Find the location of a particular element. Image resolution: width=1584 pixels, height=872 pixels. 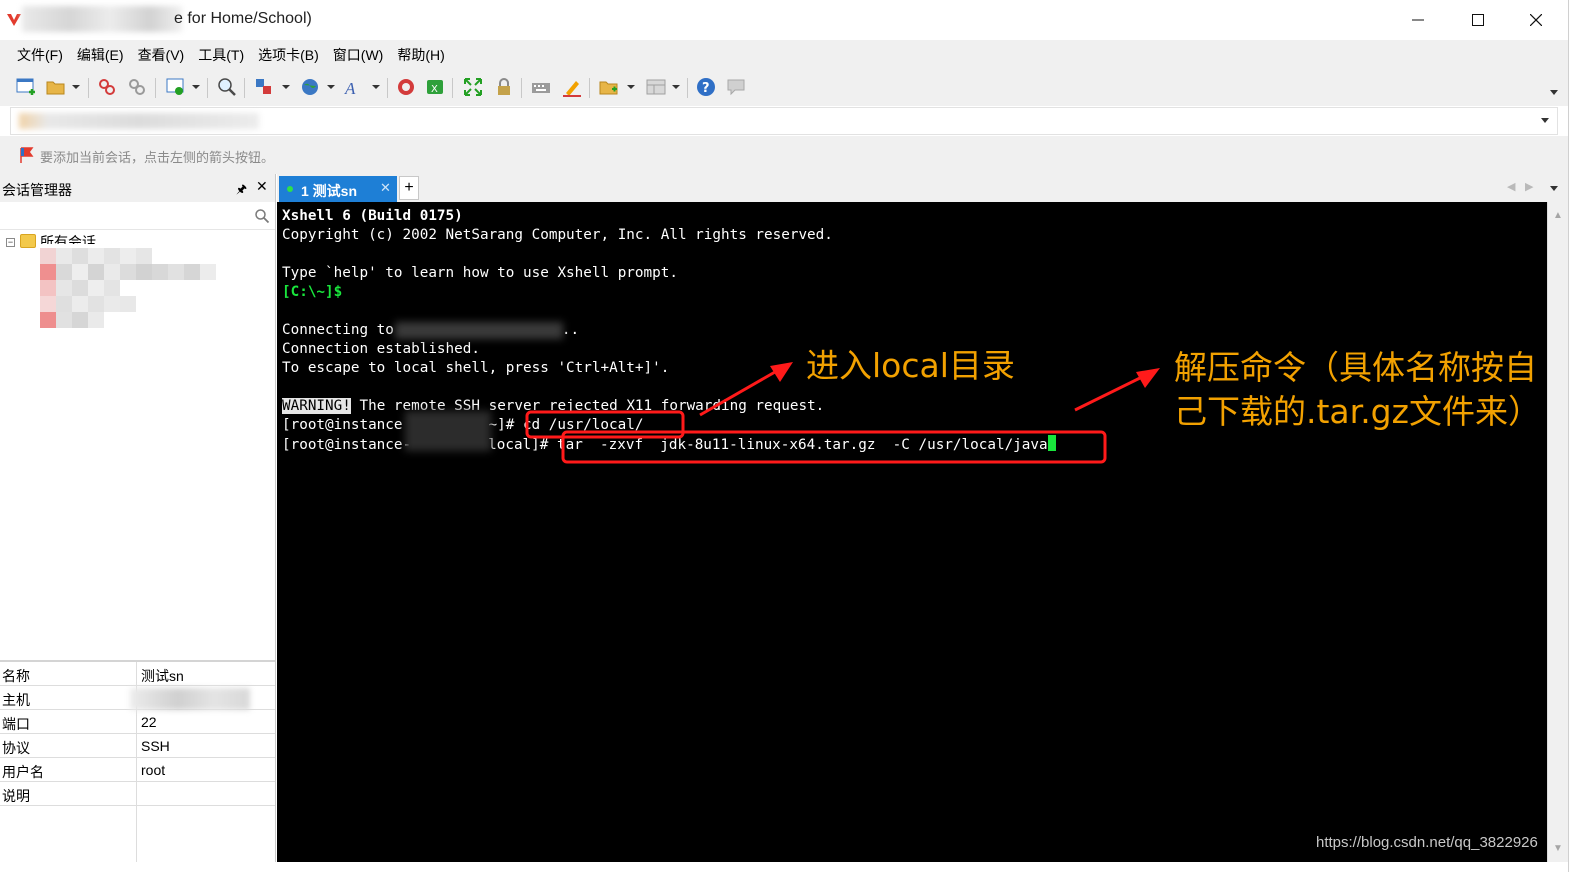

hint-text: 要添加当前会话，点击左侧的箭头按钮。 is located at coordinates (157, 157).